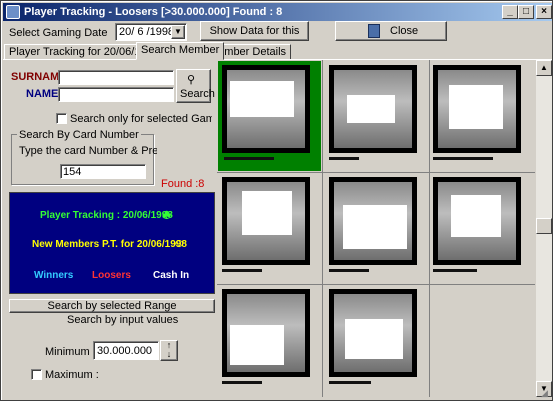 The width and height of the screenshot is (553, 401). I want to click on input-values-label: Search by input values, so click(123, 320).